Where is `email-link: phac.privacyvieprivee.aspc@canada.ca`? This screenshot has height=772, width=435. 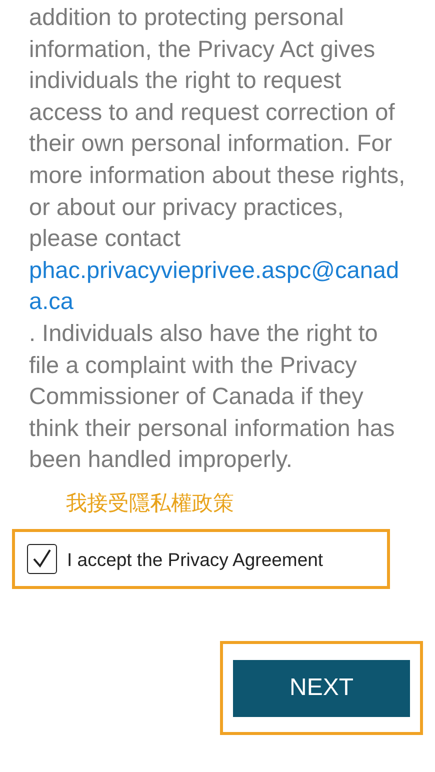 email-link: phac.privacyvieprivee.aspc@canada.ca is located at coordinates (218, 286).